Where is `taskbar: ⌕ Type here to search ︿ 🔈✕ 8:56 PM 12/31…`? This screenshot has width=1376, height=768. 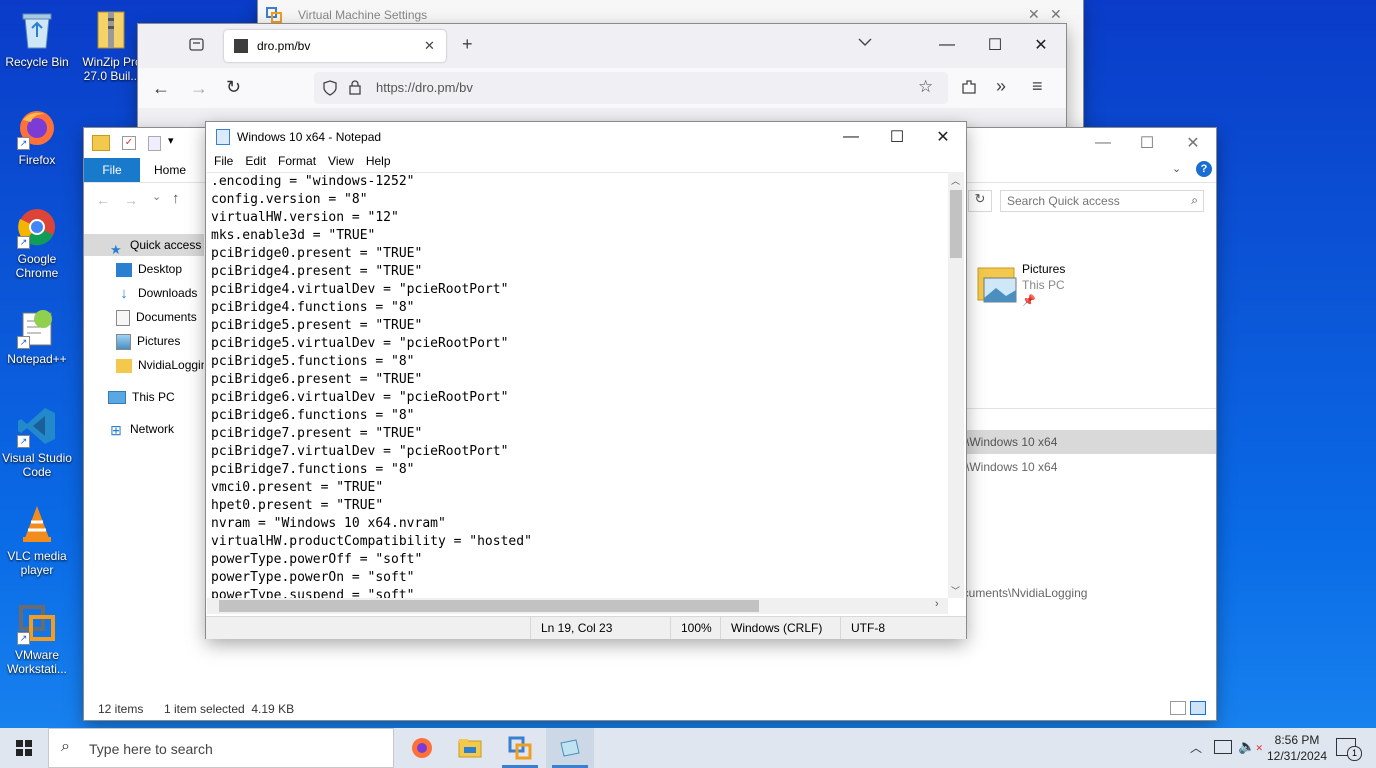 taskbar: ⌕ Type here to search ︿ 🔈✕ 8:56 PM 12/31… is located at coordinates (688, 748).